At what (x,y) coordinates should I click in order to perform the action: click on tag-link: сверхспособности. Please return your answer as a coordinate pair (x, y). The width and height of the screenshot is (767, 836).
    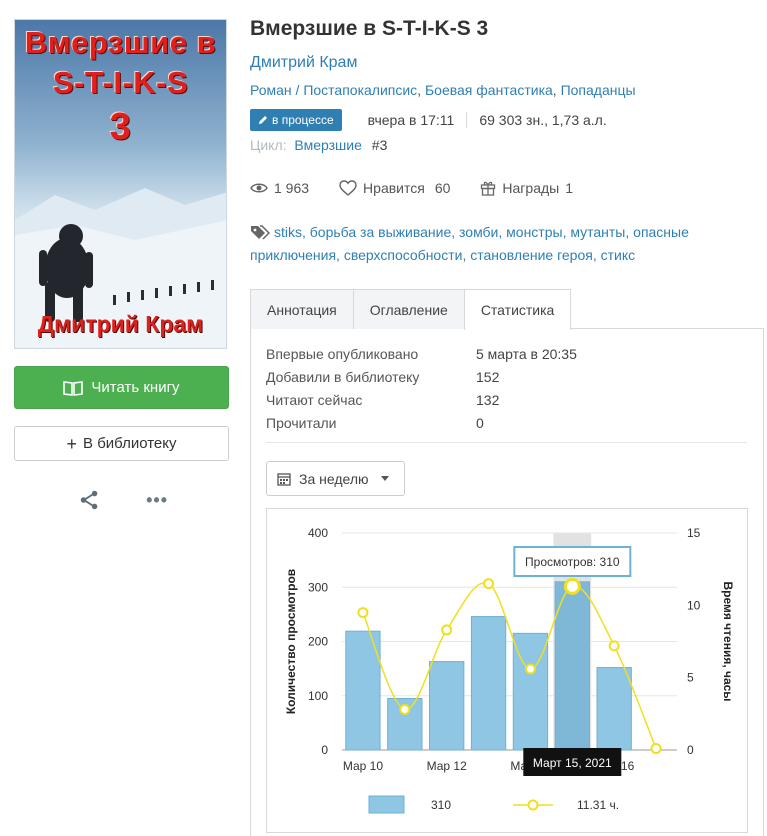
    Looking at the image, I should click on (403, 255).